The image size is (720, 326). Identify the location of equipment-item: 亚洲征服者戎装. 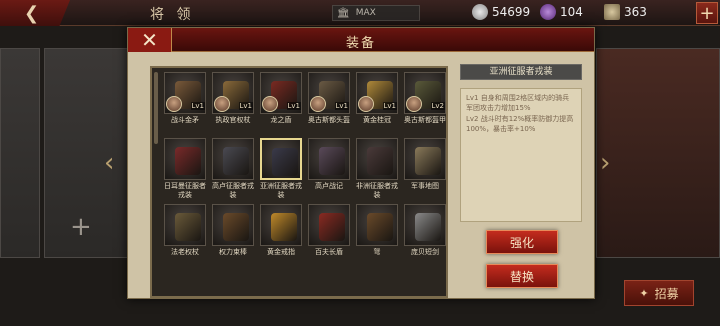
(281, 169).